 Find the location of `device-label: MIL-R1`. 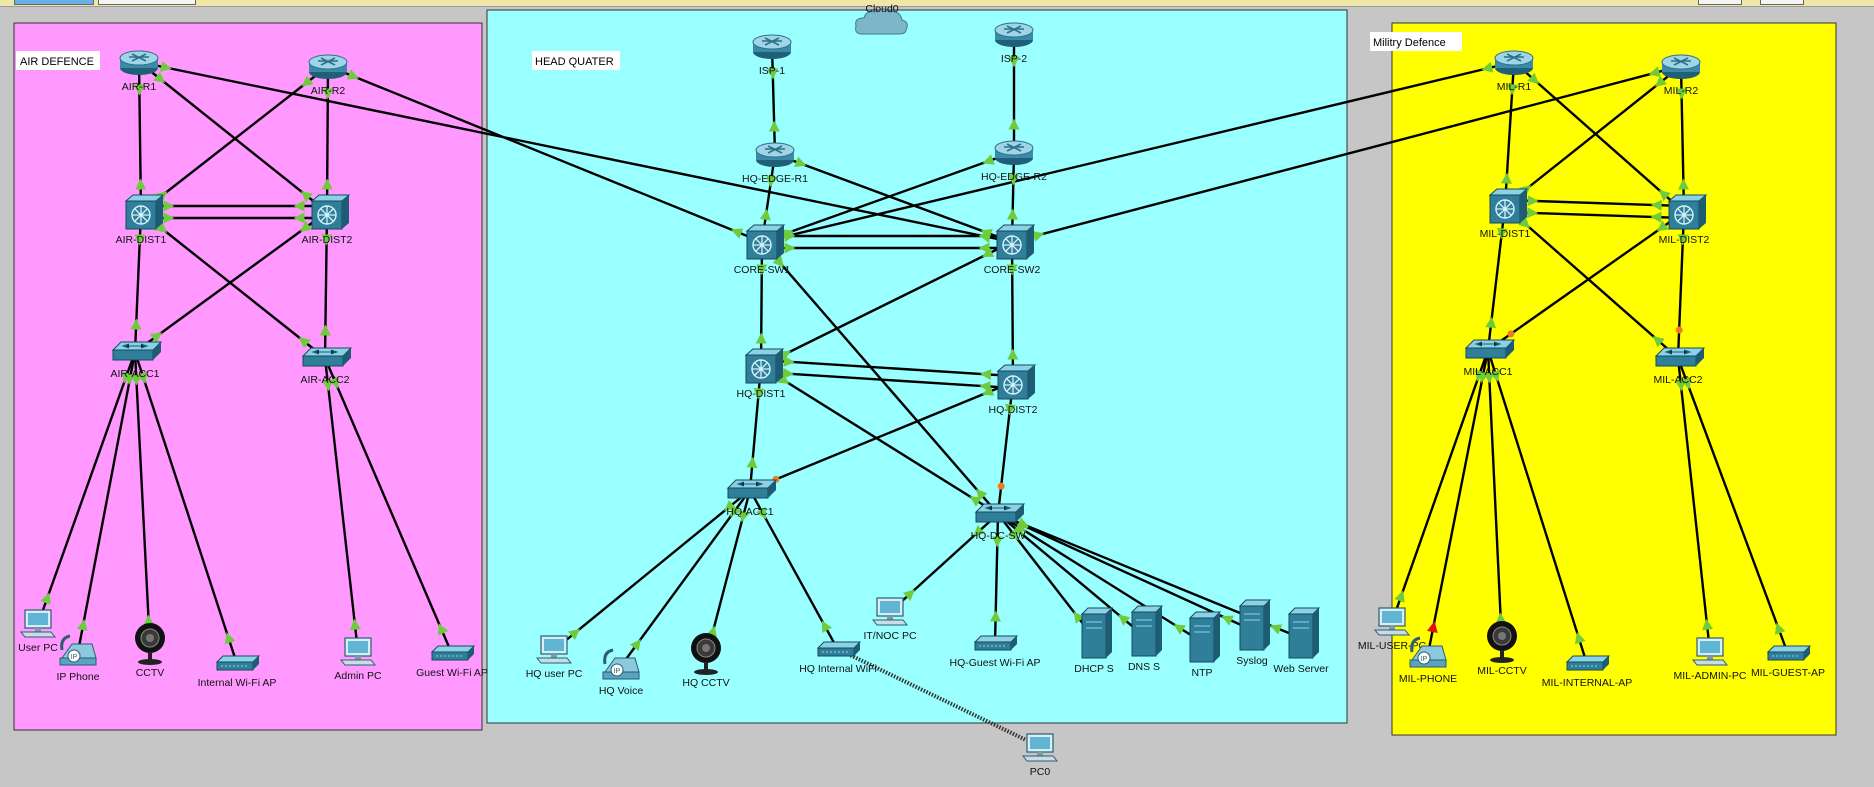

device-label: MIL-R1 is located at coordinates (1514, 87).